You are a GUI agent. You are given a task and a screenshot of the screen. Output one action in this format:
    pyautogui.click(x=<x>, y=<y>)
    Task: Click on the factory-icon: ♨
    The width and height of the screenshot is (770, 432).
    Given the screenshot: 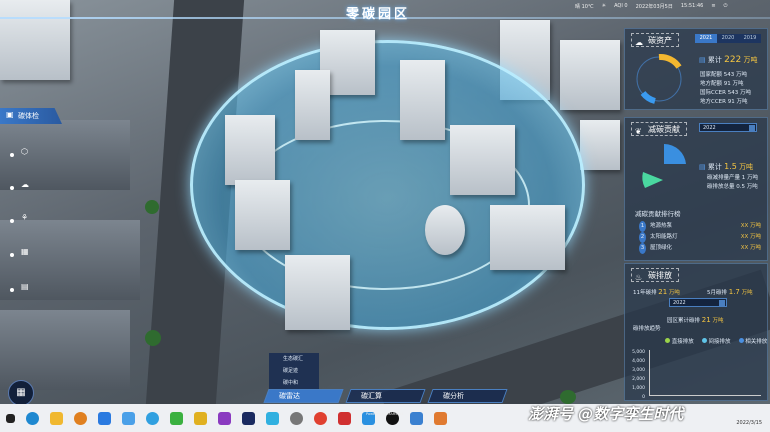 What is the action you would take?
    pyautogui.click(x=639, y=277)
    